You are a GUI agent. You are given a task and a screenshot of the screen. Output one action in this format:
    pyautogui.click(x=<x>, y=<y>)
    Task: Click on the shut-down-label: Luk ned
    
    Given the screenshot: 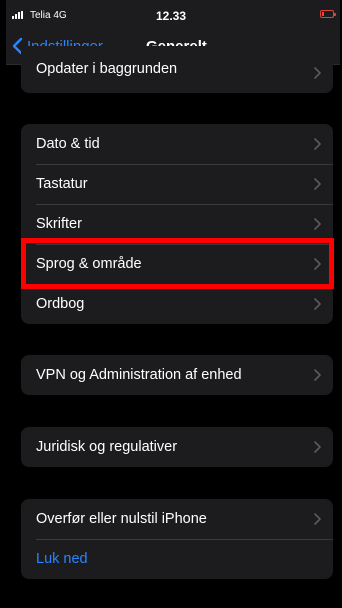 What is the action you would take?
    pyautogui.click(x=62, y=559)
    